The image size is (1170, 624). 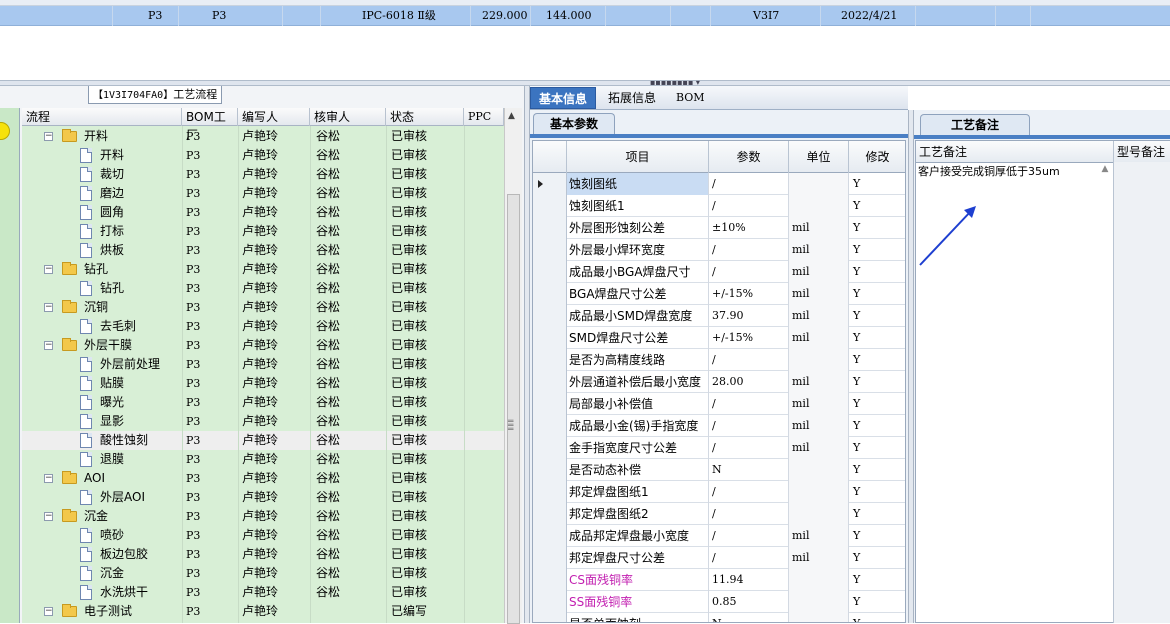 I want to click on tree-row: 水洗烘干 P3 卢艳玲 谷松 已审核, so click(x=263, y=592).